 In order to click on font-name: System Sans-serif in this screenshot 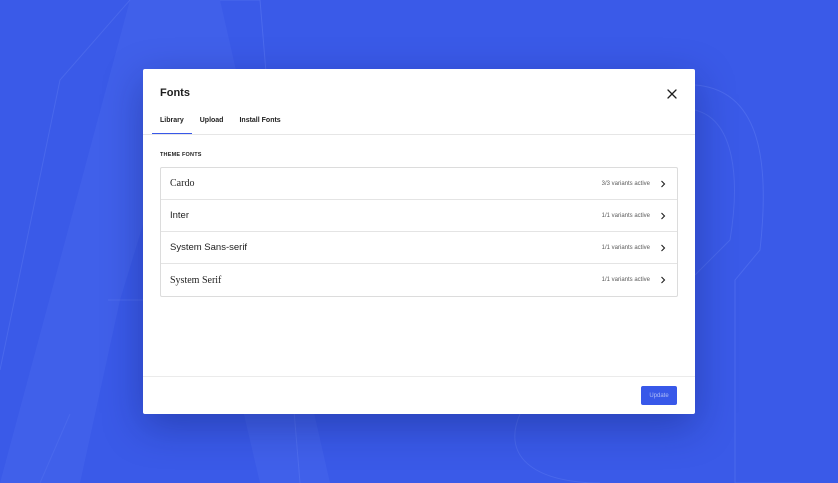, I will do `click(209, 247)`.